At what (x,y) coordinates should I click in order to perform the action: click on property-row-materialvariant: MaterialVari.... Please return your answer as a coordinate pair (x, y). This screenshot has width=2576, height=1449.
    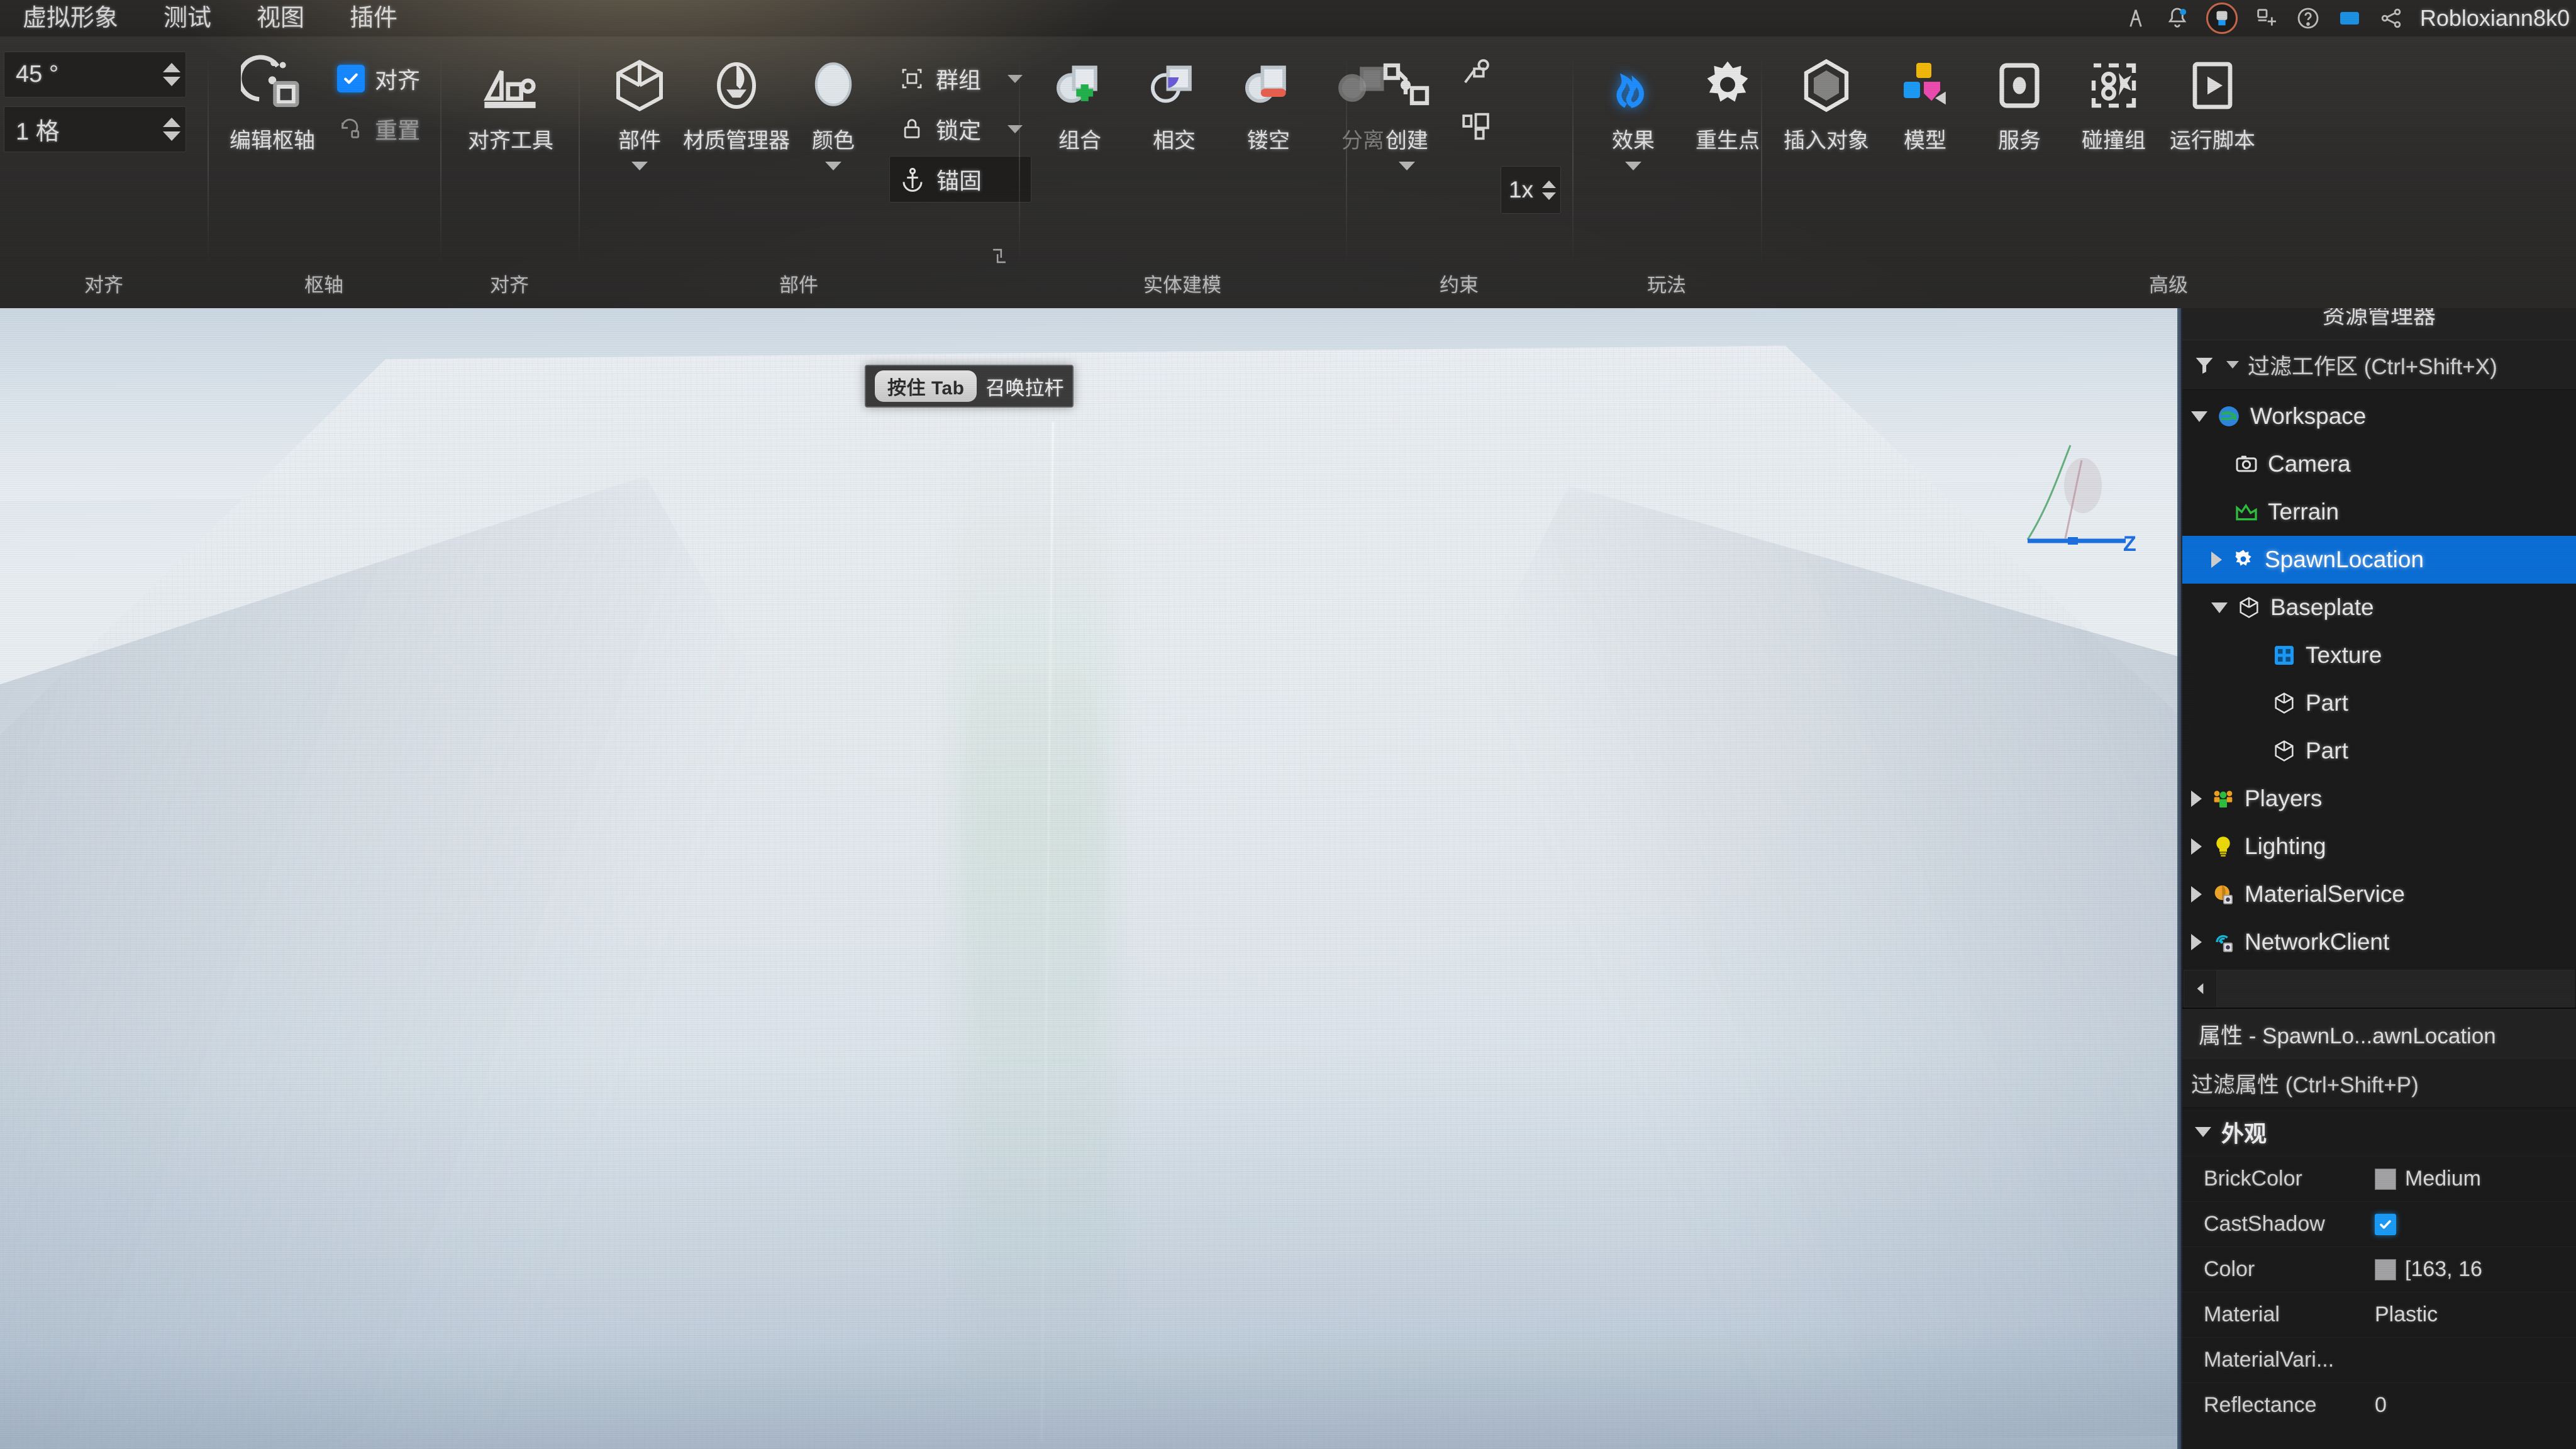
    Looking at the image, I should click on (2379, 1359).